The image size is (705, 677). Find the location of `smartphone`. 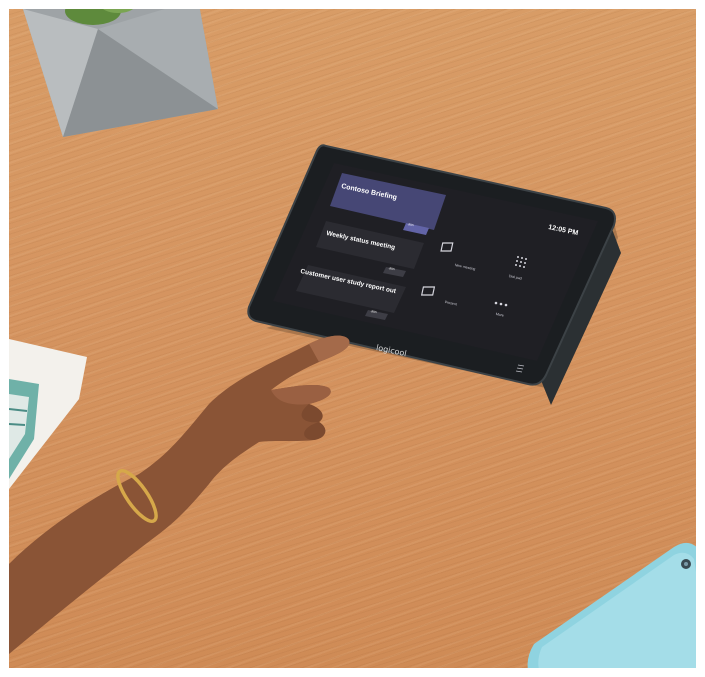

smartphone is located at coordinates (611, 605).